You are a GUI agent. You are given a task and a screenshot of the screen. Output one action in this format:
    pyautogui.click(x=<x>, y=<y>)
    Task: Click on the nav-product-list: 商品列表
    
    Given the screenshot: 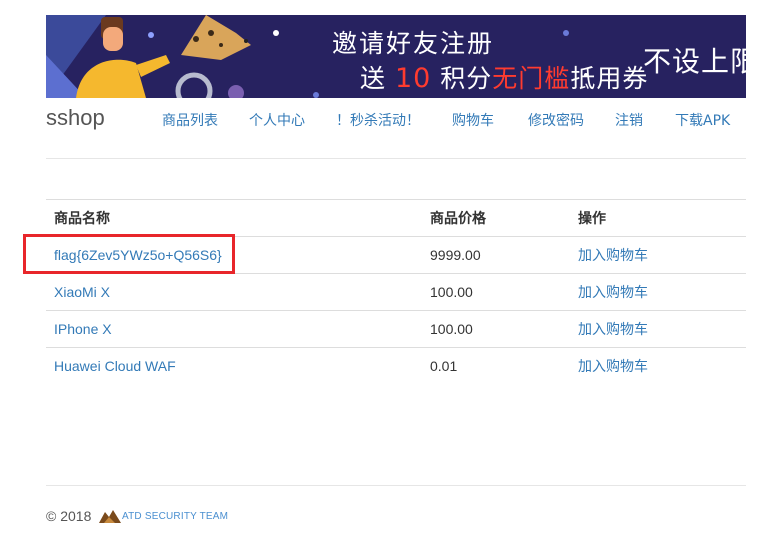 What is the action you would take?
    pyautogui.click(x=190, y=120)
    